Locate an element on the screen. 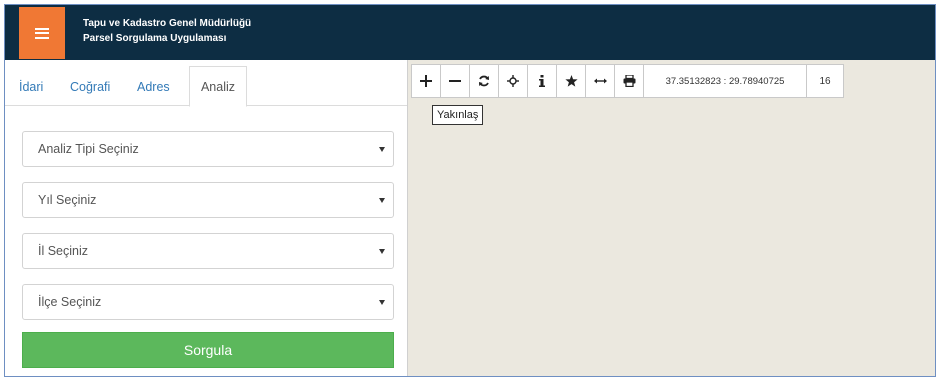 The image size is (940, 381). tab-analiz: Analiz is located at coordinates (218, 86).